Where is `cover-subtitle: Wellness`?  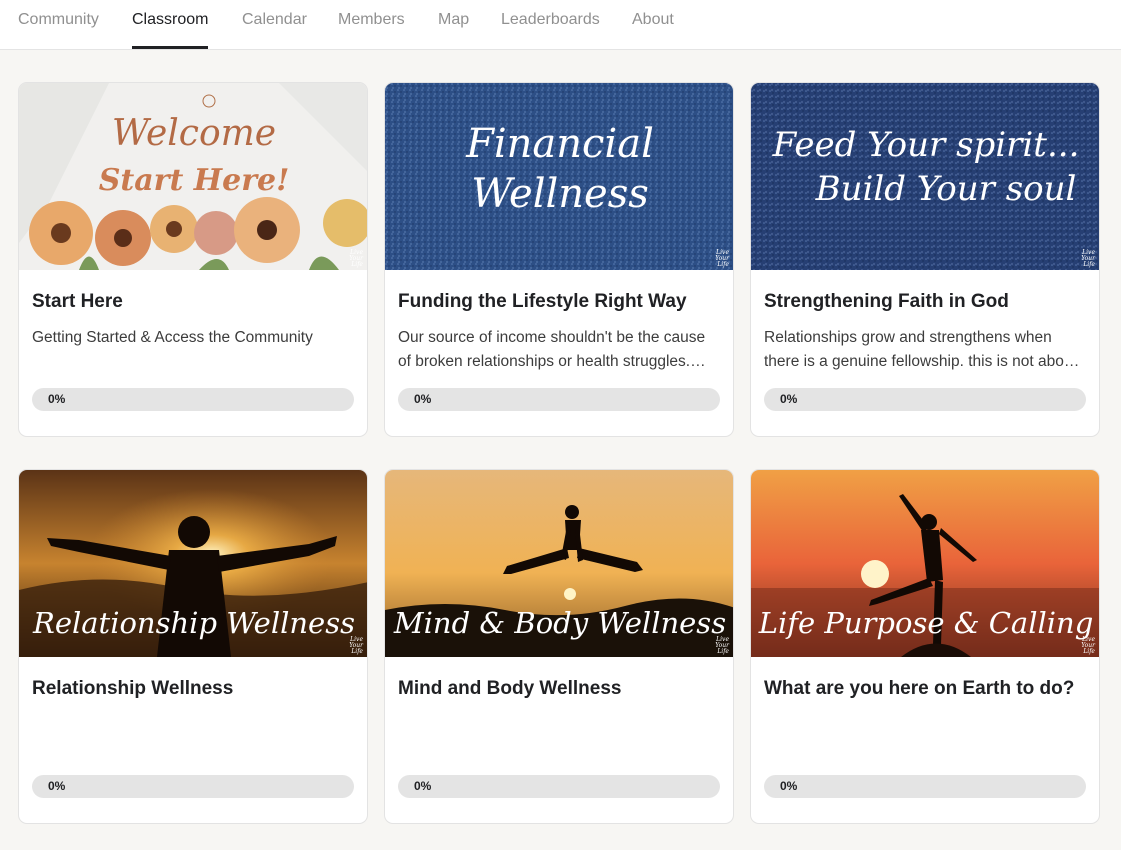 cover-subtitle: Wellness is located at coordinates (560, 194).